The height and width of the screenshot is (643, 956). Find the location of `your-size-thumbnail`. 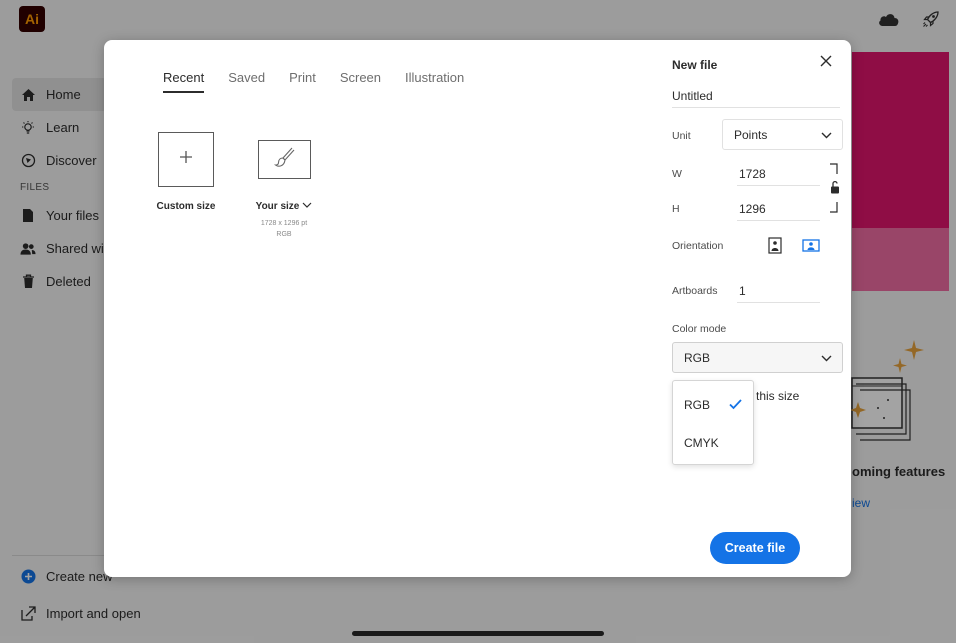

your-size-thumbnail is located at coordinates (284, 159).